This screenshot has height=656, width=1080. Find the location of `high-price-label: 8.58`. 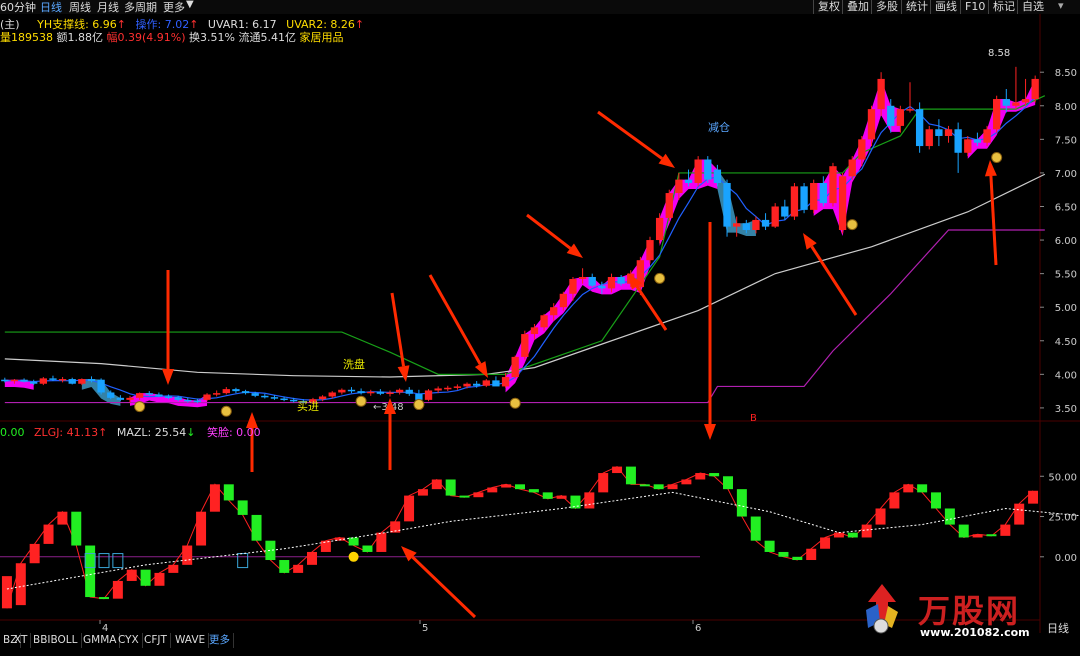

high-price-label: 8.58 is located at coordinates (999, 53).